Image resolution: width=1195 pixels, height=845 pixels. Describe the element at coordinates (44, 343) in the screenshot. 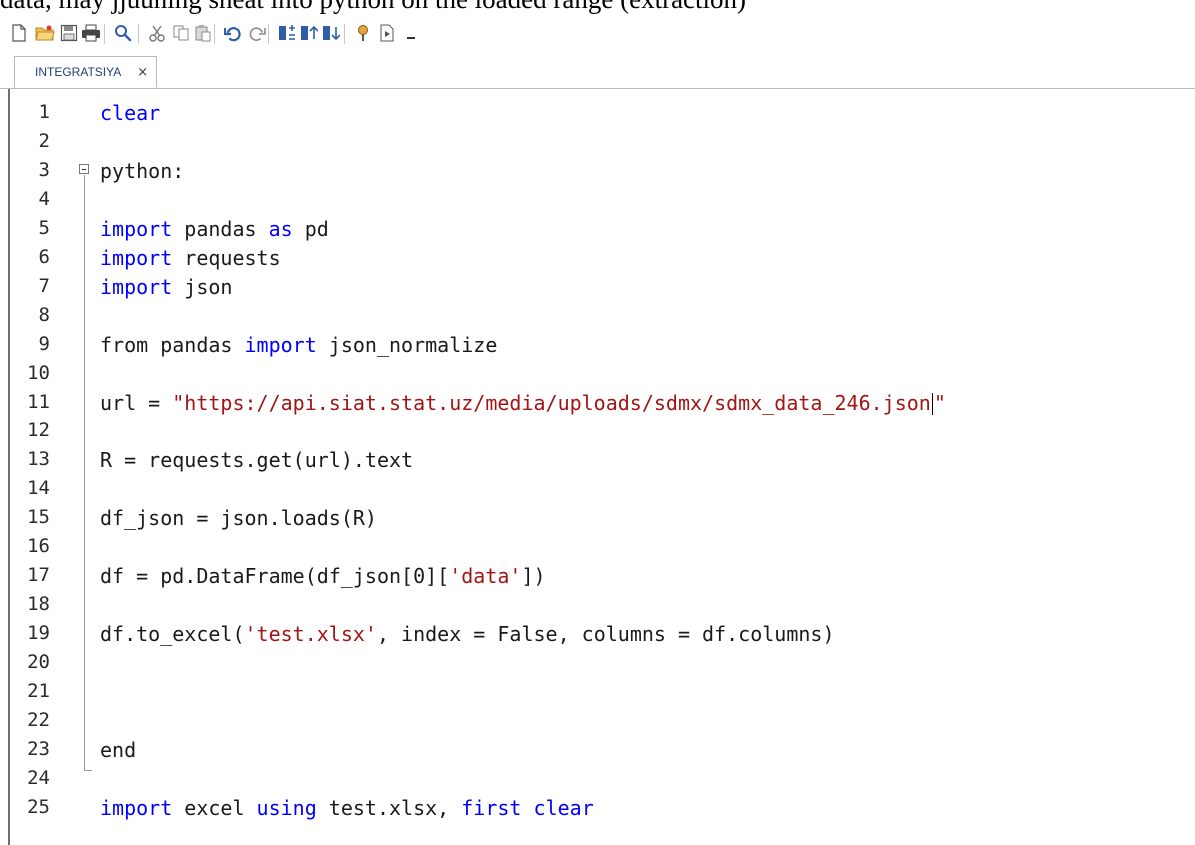

I see `line-number: 9` at that location.